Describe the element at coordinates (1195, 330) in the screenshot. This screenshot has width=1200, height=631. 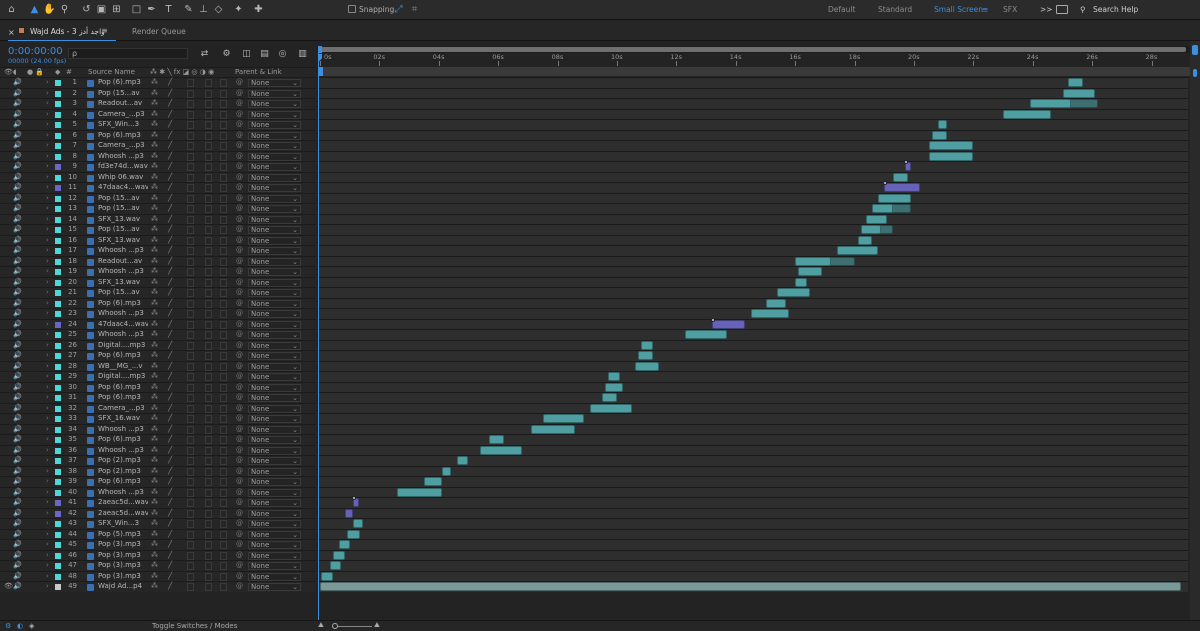
I see `timeline-scrollbar` at that location.